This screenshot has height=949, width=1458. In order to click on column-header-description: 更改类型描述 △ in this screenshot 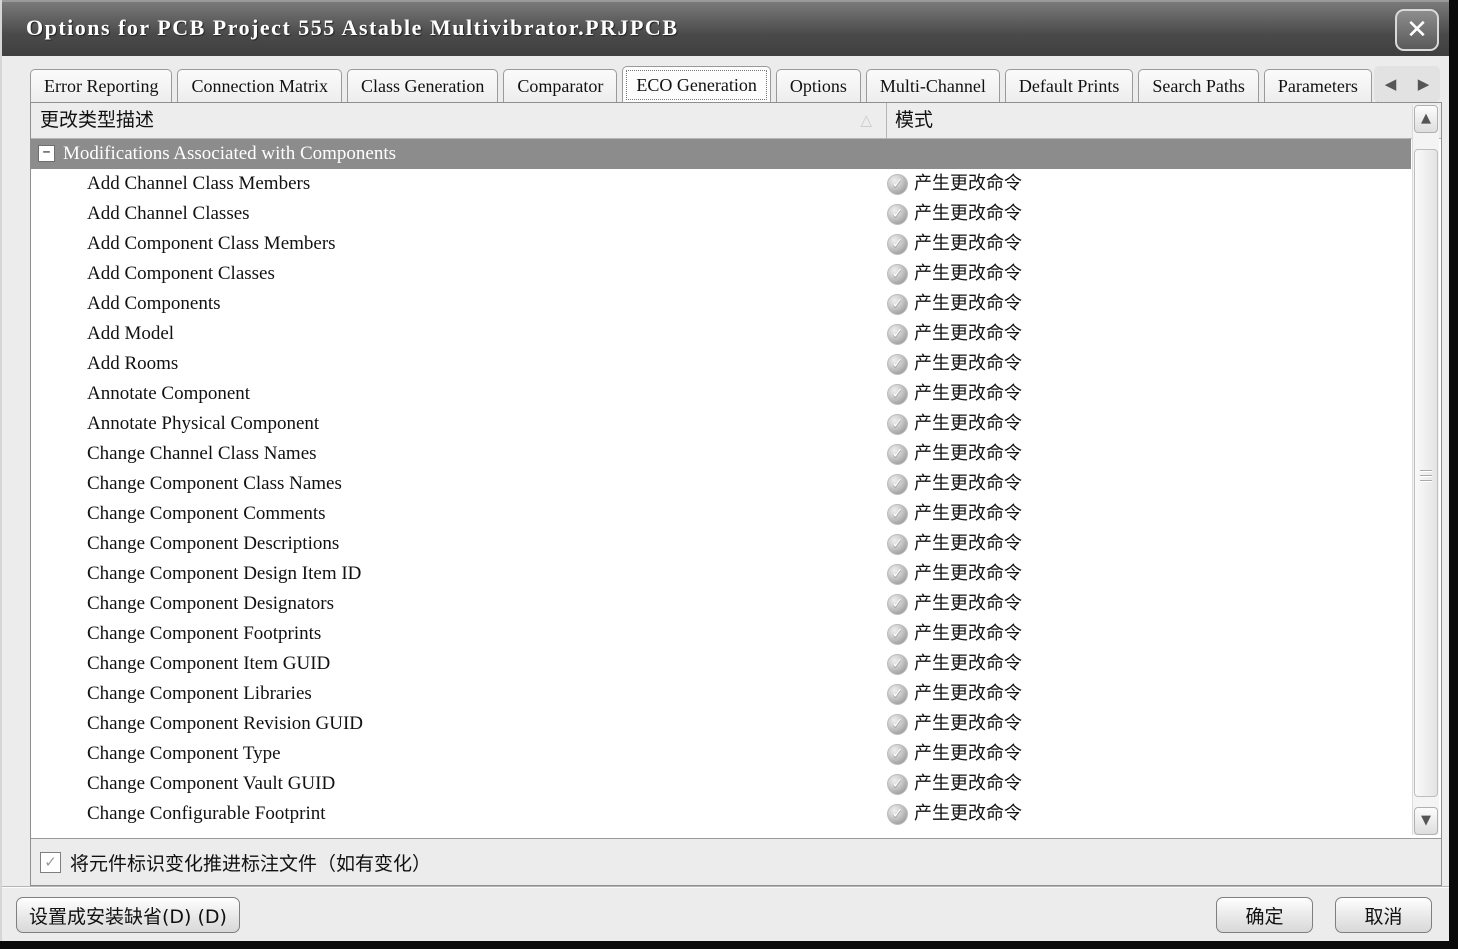, I will do `click(459, 121)`.